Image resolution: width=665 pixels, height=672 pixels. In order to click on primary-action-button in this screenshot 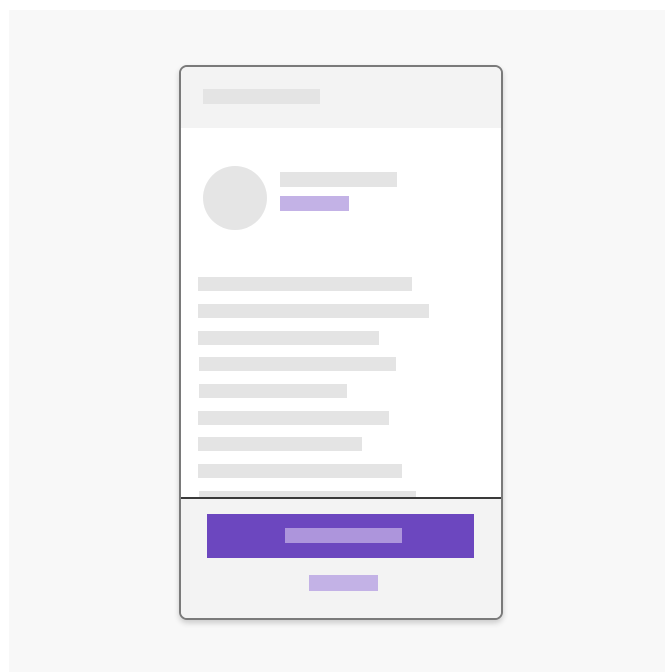, I will do `click(340, 536)`.